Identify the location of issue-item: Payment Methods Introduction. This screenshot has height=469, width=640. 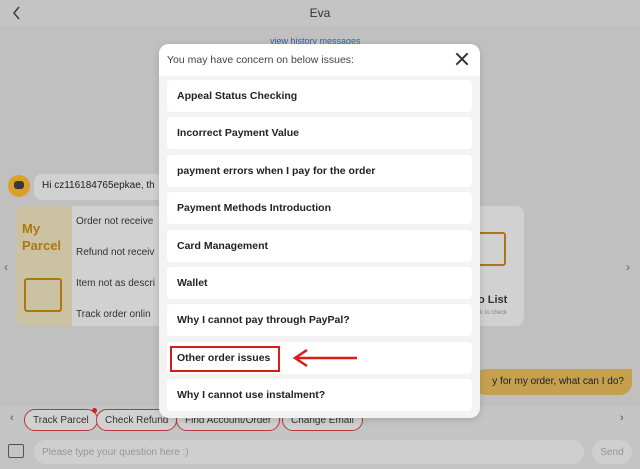
(319, 208).